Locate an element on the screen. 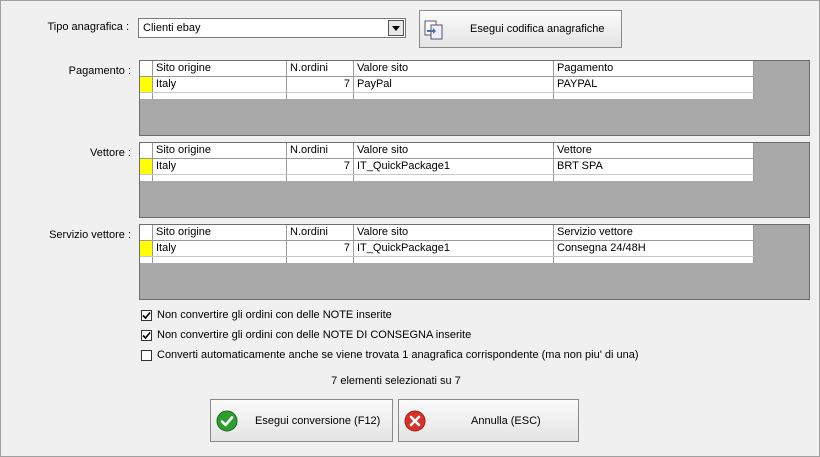 This screenshot has width=820, height=457. annulla-button: Annulla (ESC) is located at coordinates (488, 420).